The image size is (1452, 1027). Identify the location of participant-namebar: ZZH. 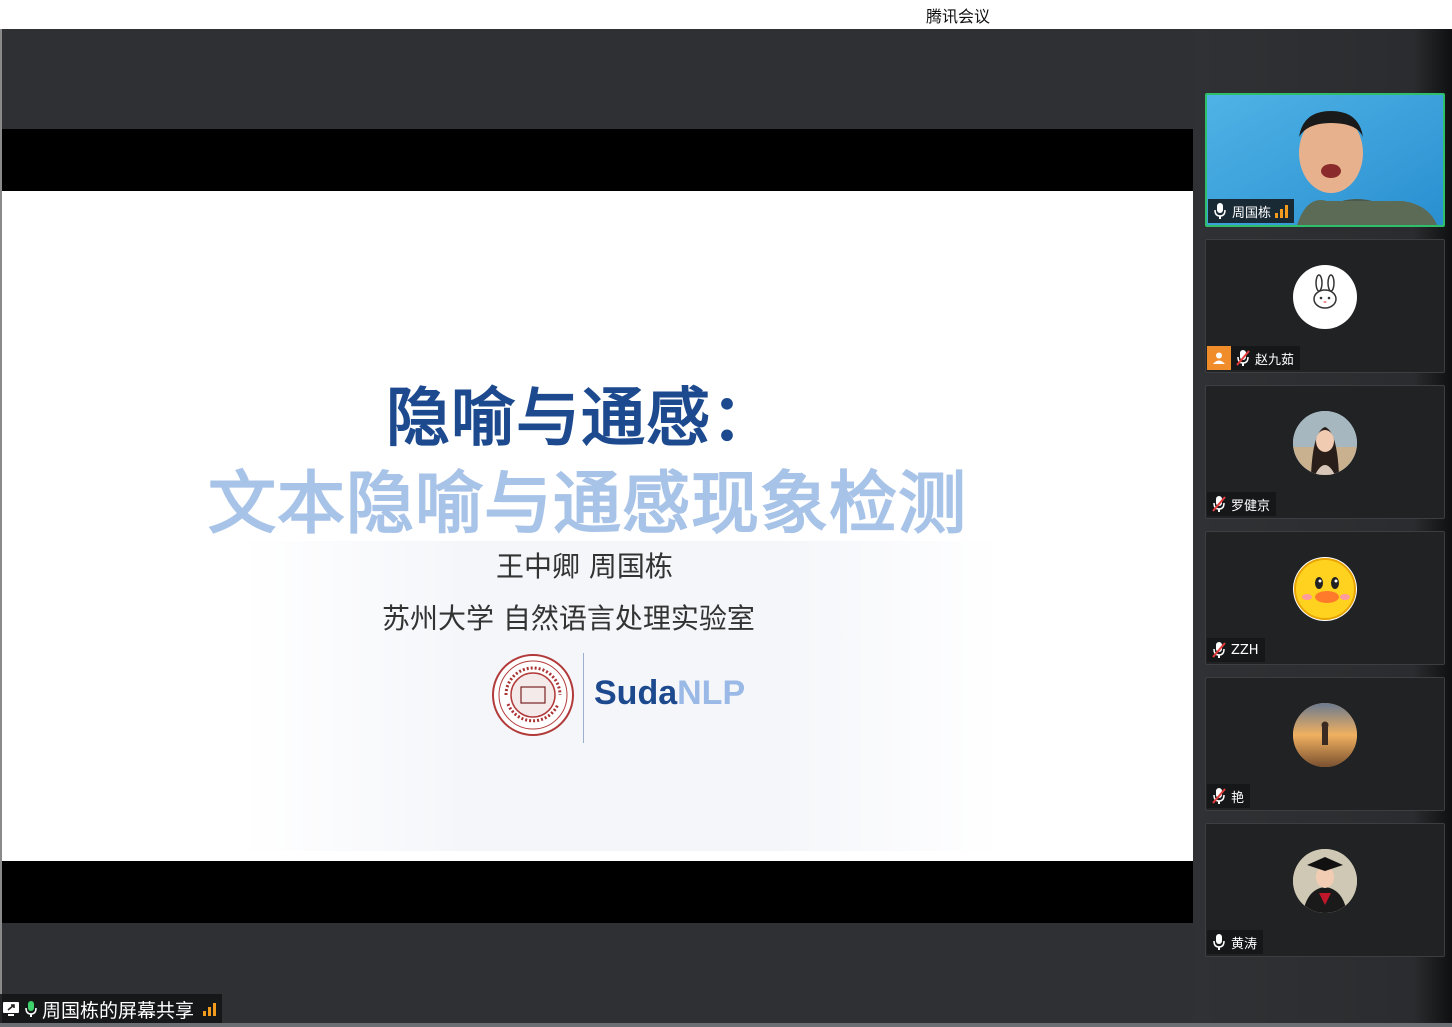
(1236, 650).